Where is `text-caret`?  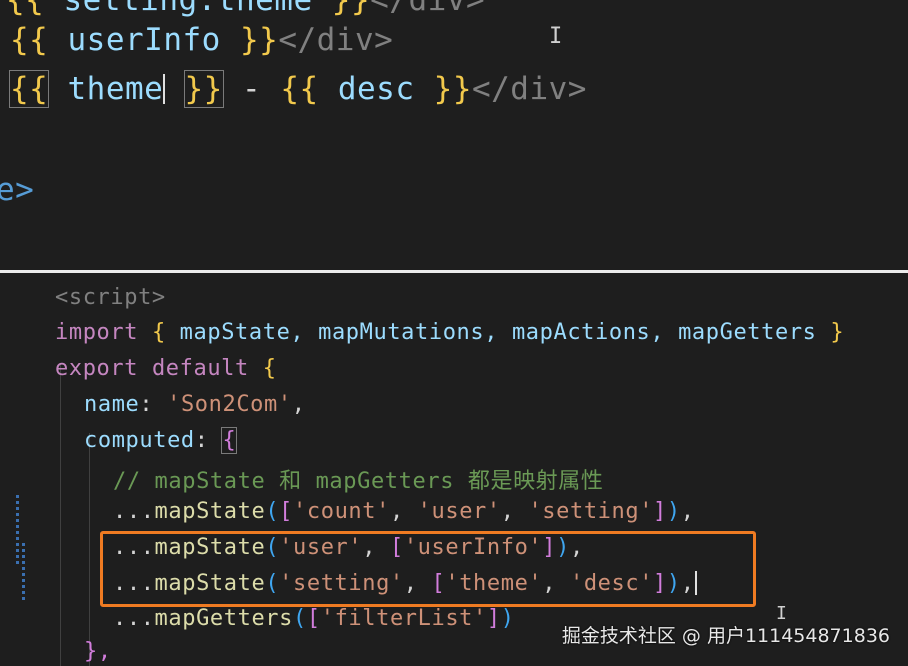 text-caret is located at coordinates (164, 88).